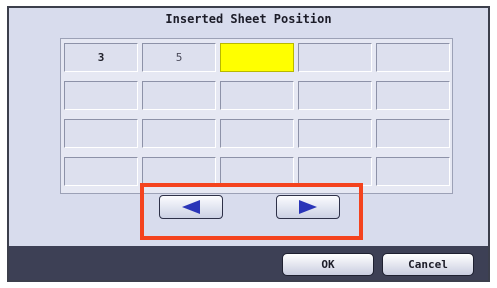  What do you see at coordinates (257, 57) in the screenshot?
I see `grid-cell-current` at bounding box center [257, 57].